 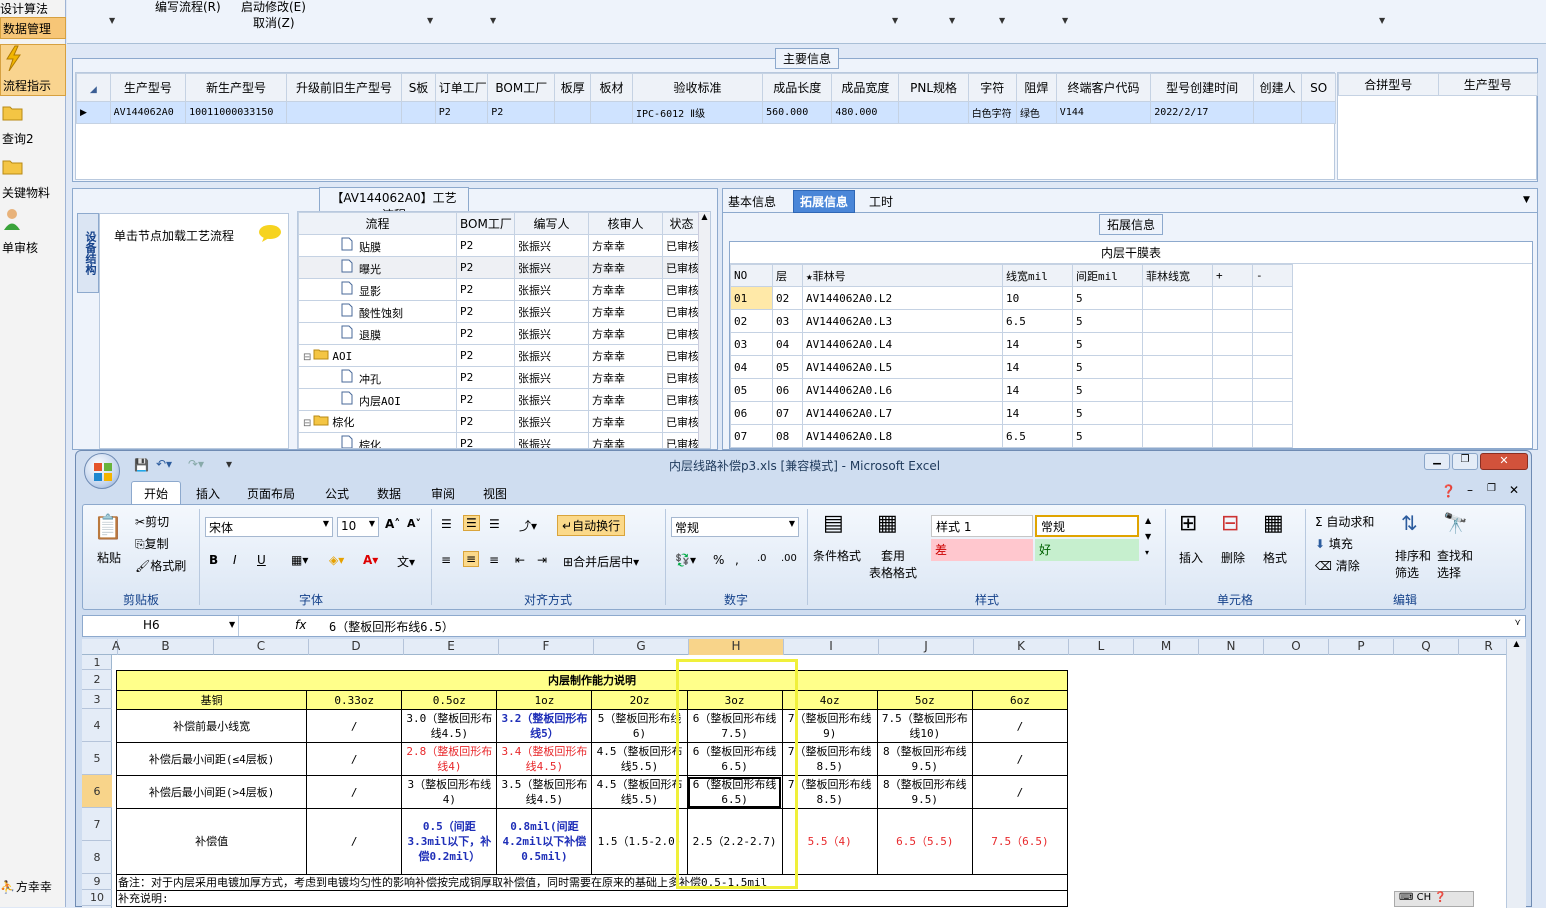 I want to click on main-cell: 560.000, so click(x=797, y=112).